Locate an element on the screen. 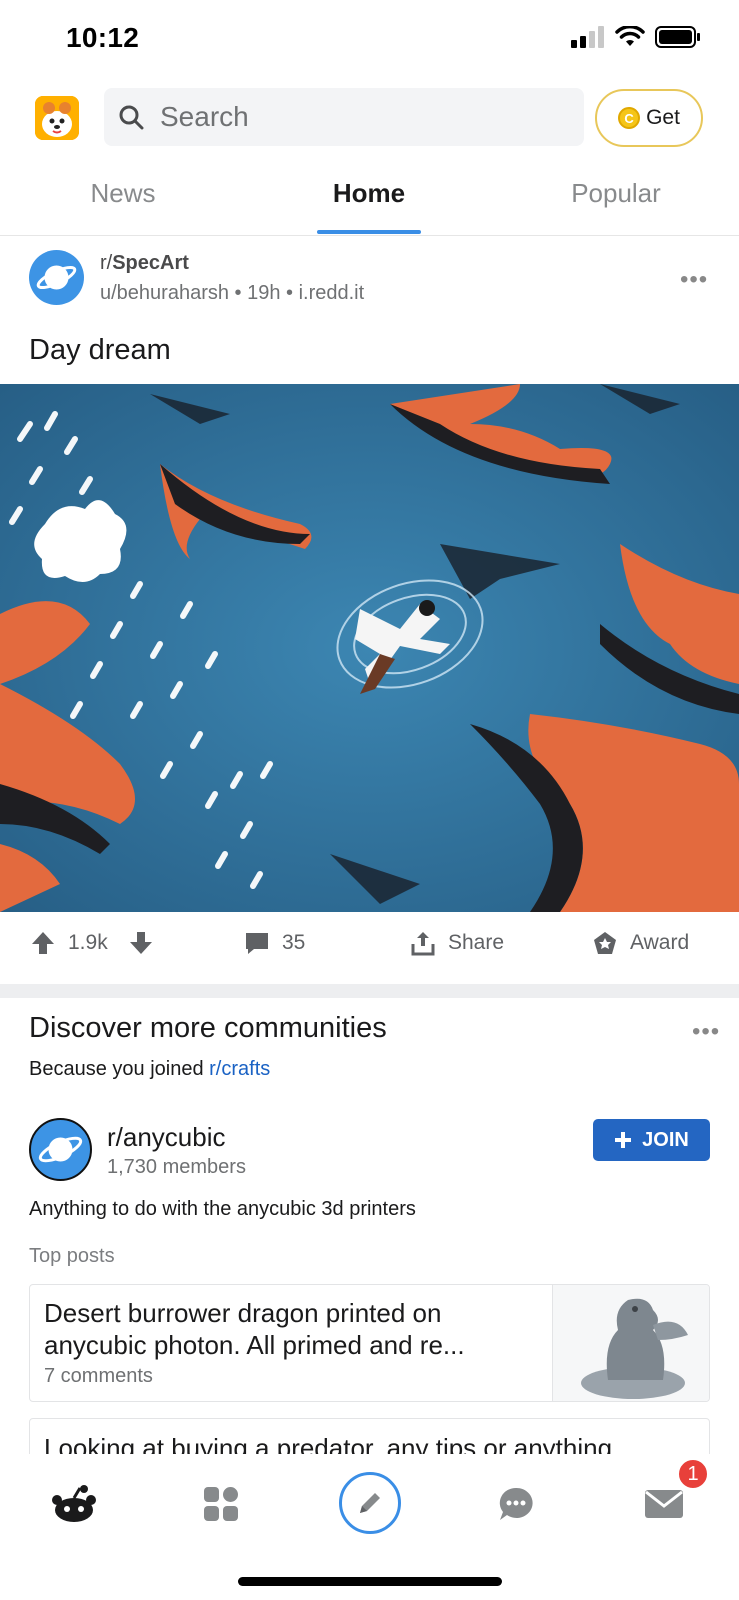 Image resolution: width=739 pixels, height=1600 pixels. compose-button is located at coordinates (370, 1503).